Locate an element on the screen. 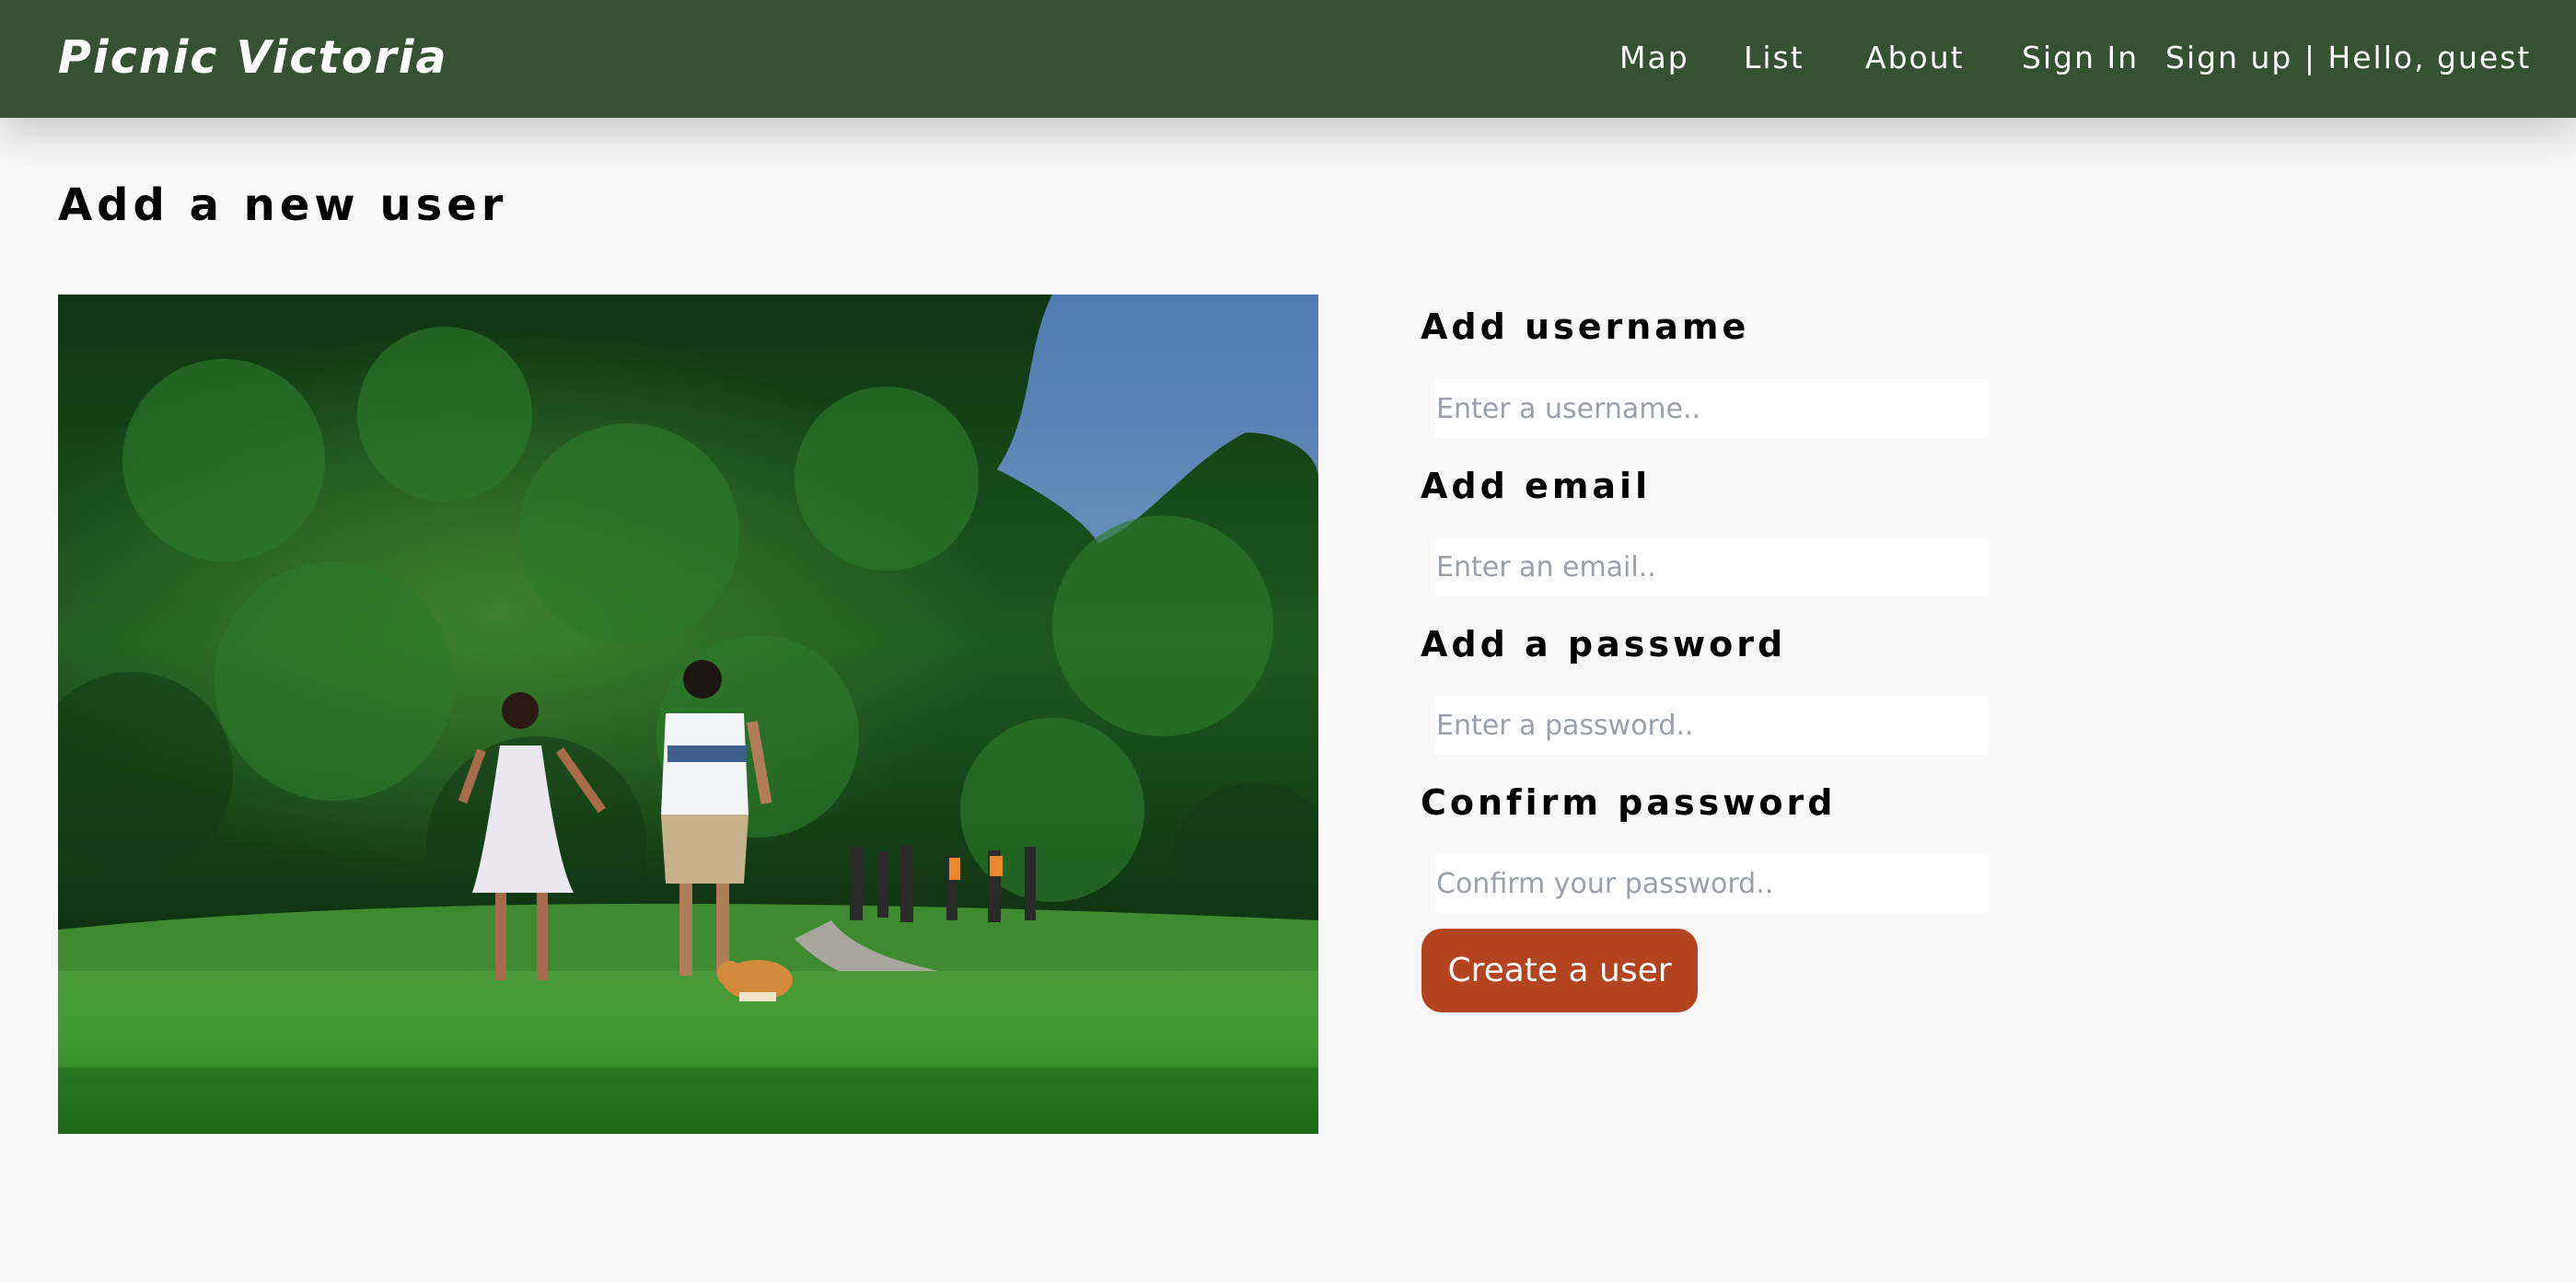 The image size is (2576, 1283). username-input is located at coordinates (1711, 409).